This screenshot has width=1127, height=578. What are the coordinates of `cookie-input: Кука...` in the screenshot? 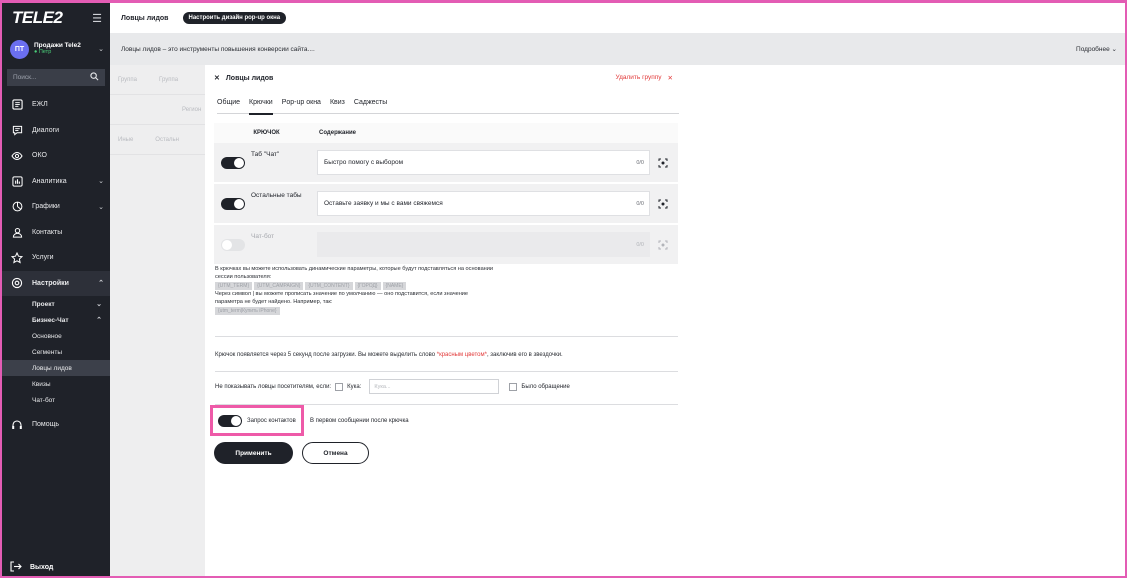 It's located at (434, 386).